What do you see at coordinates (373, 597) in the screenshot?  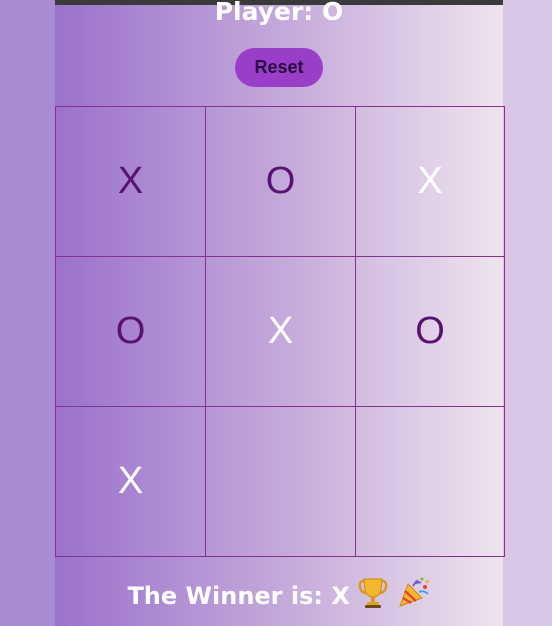 I see `trophy-icon` at bounding box center [373, 597].